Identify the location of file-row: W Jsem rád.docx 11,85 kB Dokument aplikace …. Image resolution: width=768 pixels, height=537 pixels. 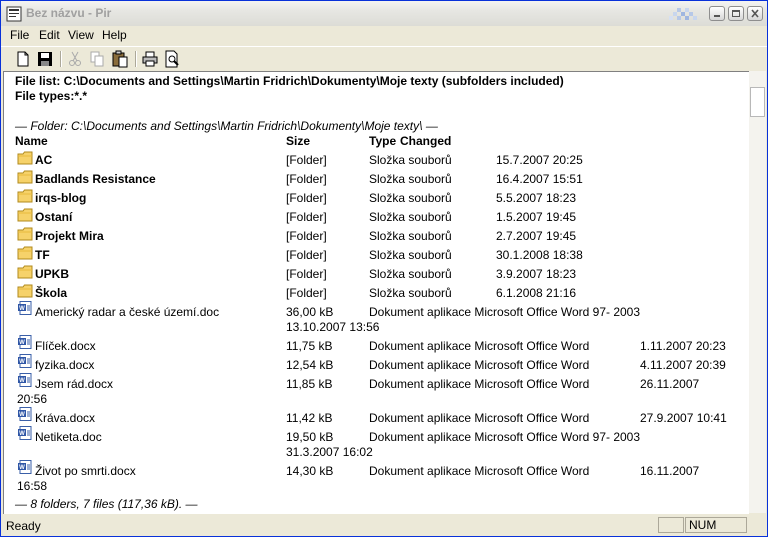
(376, 391).